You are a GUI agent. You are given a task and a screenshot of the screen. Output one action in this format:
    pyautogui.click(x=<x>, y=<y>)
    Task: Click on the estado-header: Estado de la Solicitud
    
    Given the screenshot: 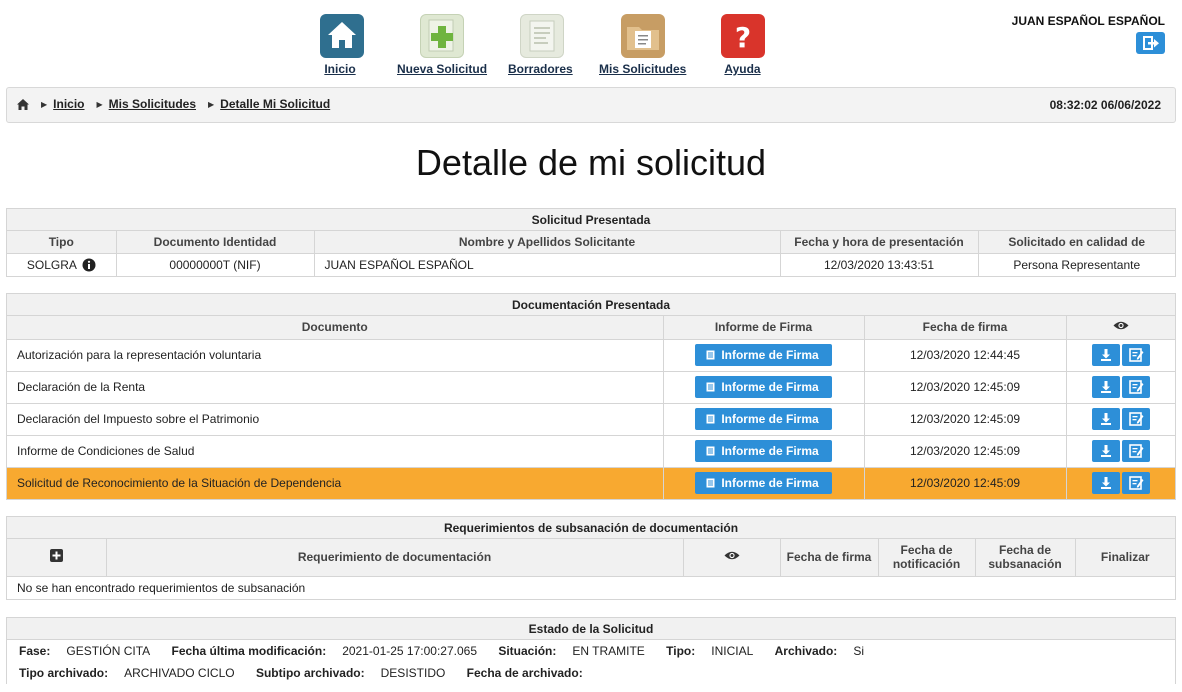 What is the action you would take?
    pyautogui.click(x=591, y=629)
    